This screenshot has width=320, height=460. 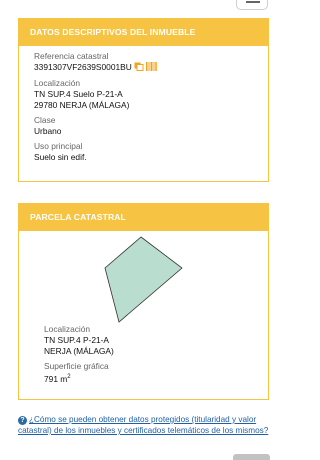 What do you see at coordinates (253, 2) in the screenshot?
I see `menu-bar-icon` at bounding box center [253, 2].